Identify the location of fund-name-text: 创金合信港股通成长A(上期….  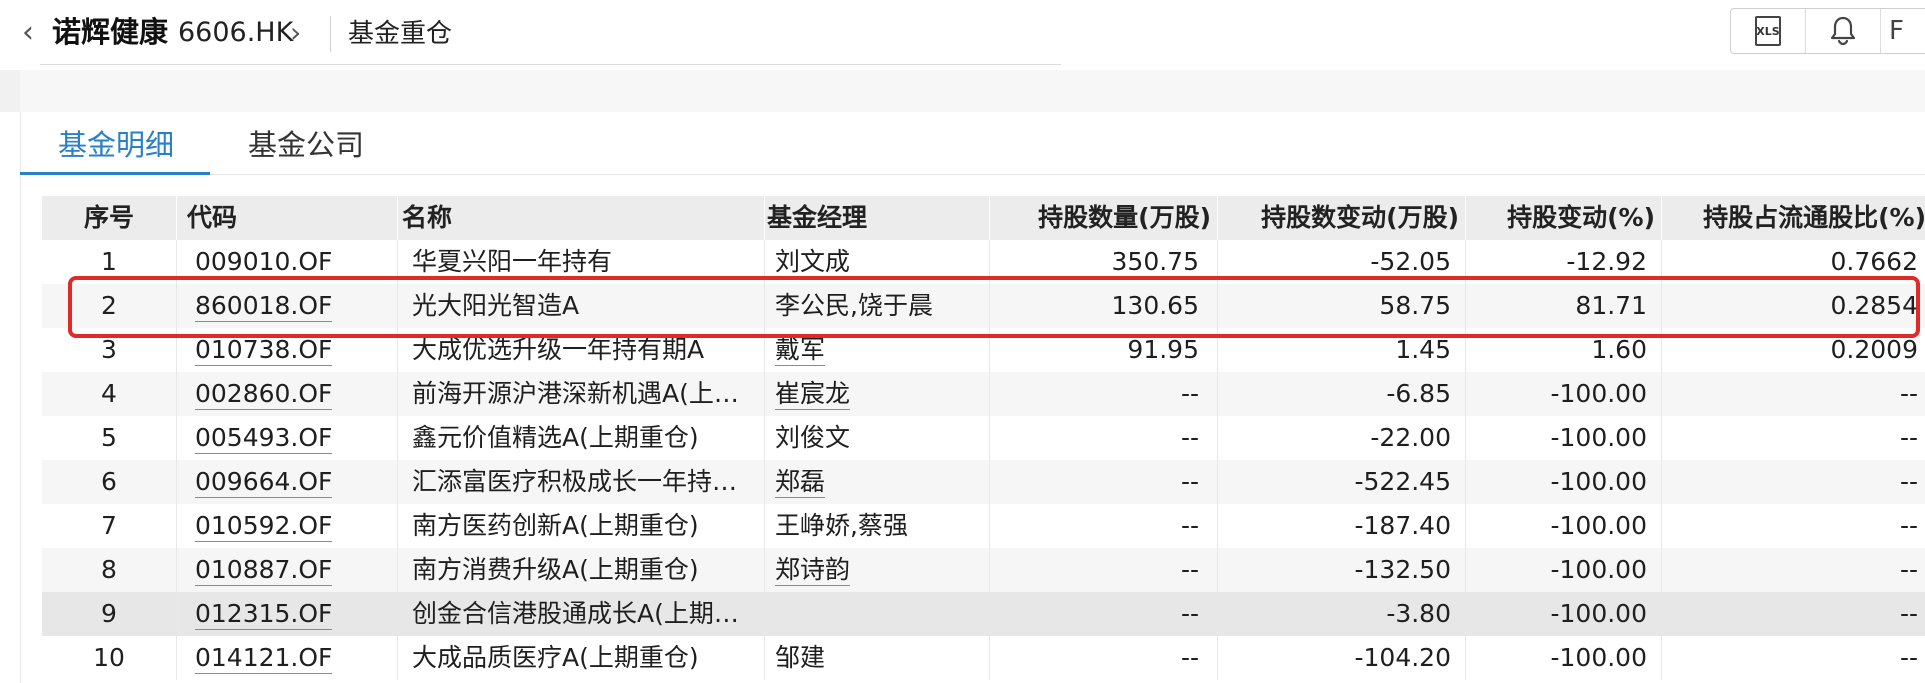
(575, 613).